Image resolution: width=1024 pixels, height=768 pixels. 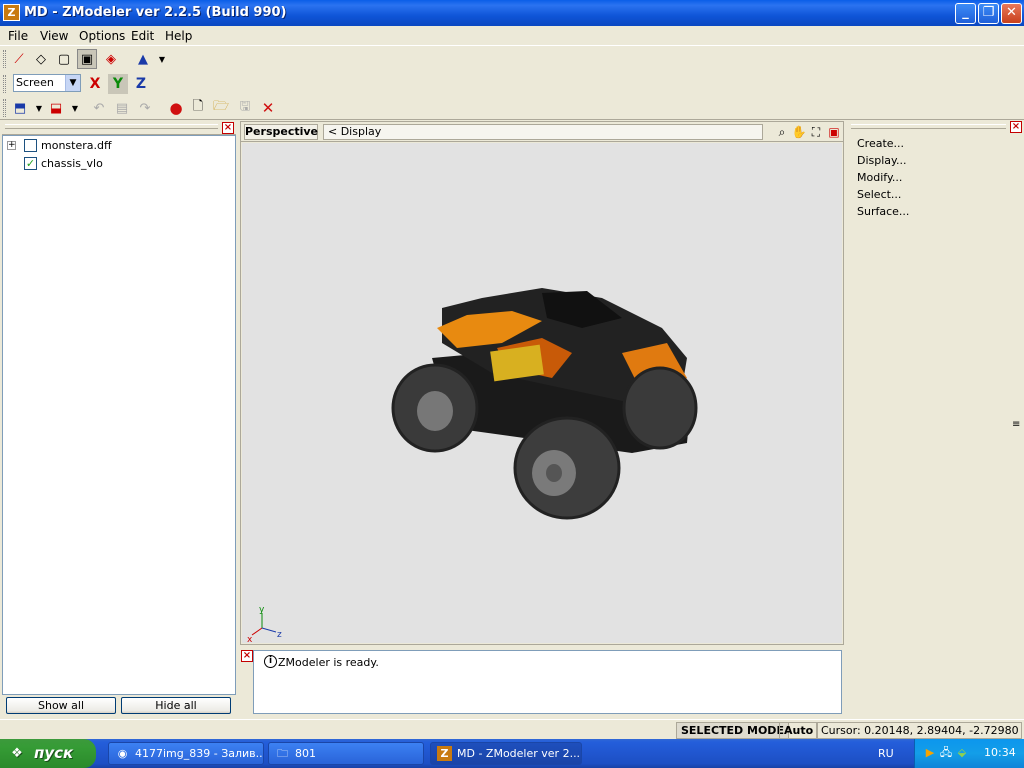 I want to click on network-icon: 🖧, so click(x=946, y=753).